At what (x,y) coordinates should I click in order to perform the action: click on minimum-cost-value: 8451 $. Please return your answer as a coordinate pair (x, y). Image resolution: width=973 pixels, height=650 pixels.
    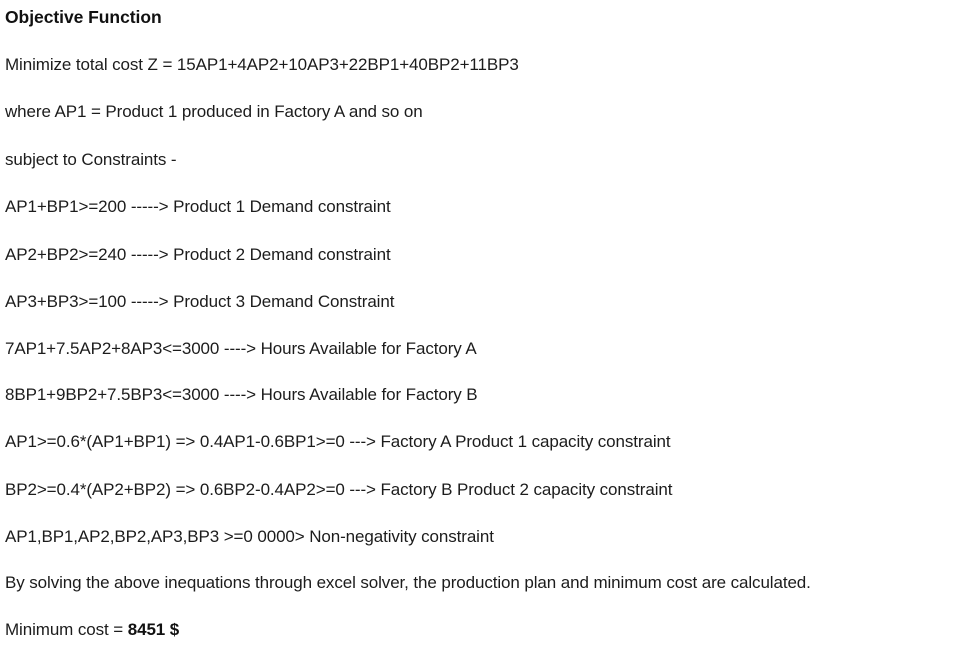
    Looking at the image, I should click on (153, 629).